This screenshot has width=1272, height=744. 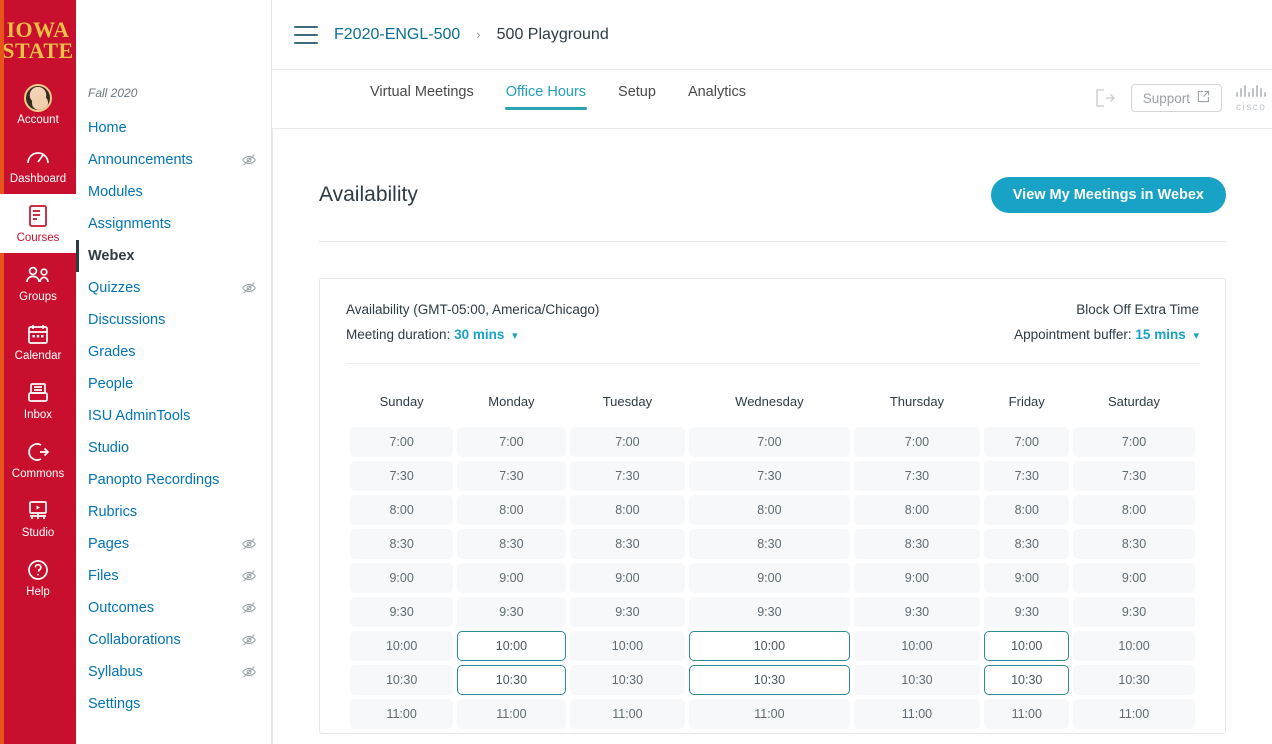 What do you see at coordinates (917, 646) in the screenshot?
I see `time-slot-thursday-1000: 10:00` at bounding box center [917, 646].